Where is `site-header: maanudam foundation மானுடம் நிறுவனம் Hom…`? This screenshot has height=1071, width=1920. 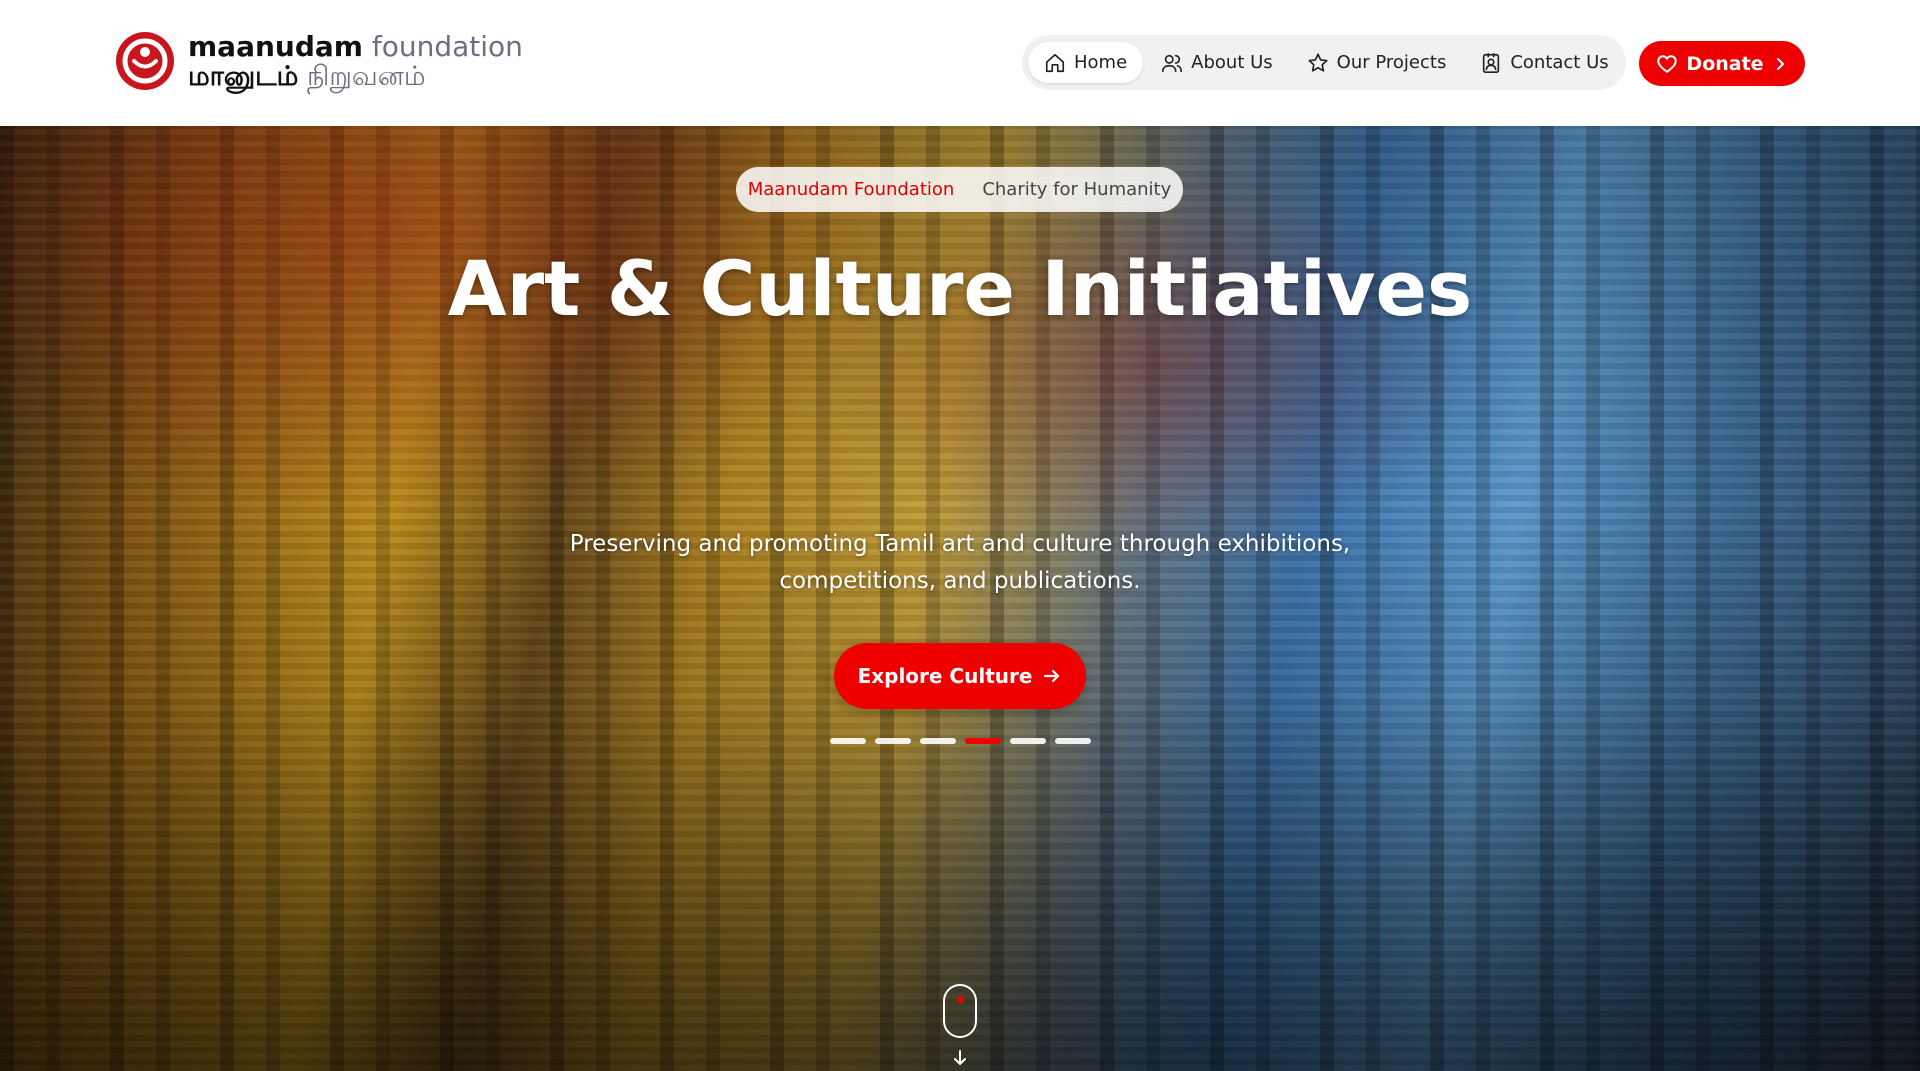
site-header: maanudam foundation மானுடம் நிறுவனம் Hom… is located at coordinates (960, 63).